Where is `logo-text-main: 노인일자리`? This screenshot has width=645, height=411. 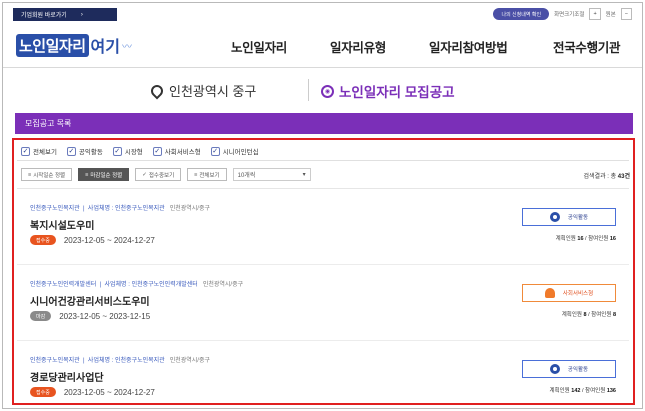 logo-text-main: 노인일자리 is located at coordinates (52, 45).